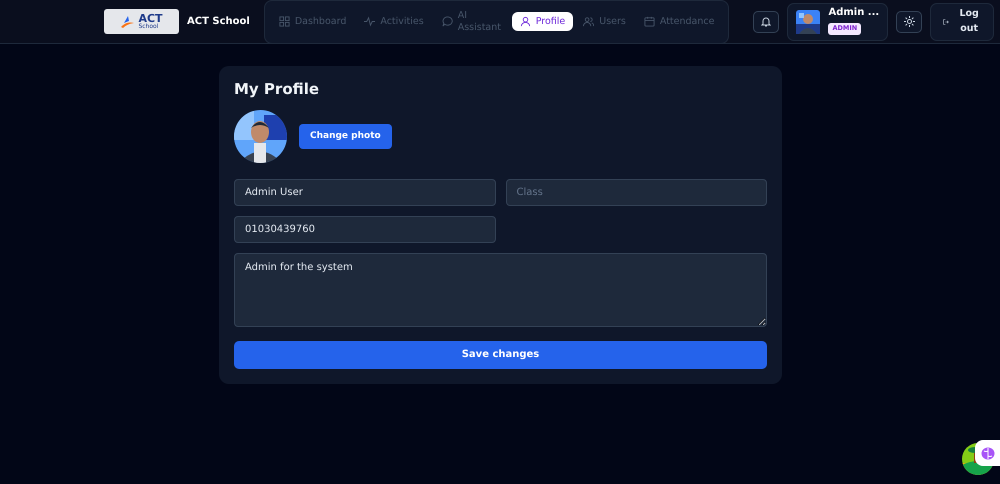 The image size is (1000, 484). I want to click on bell-icon, so click(766, 21).